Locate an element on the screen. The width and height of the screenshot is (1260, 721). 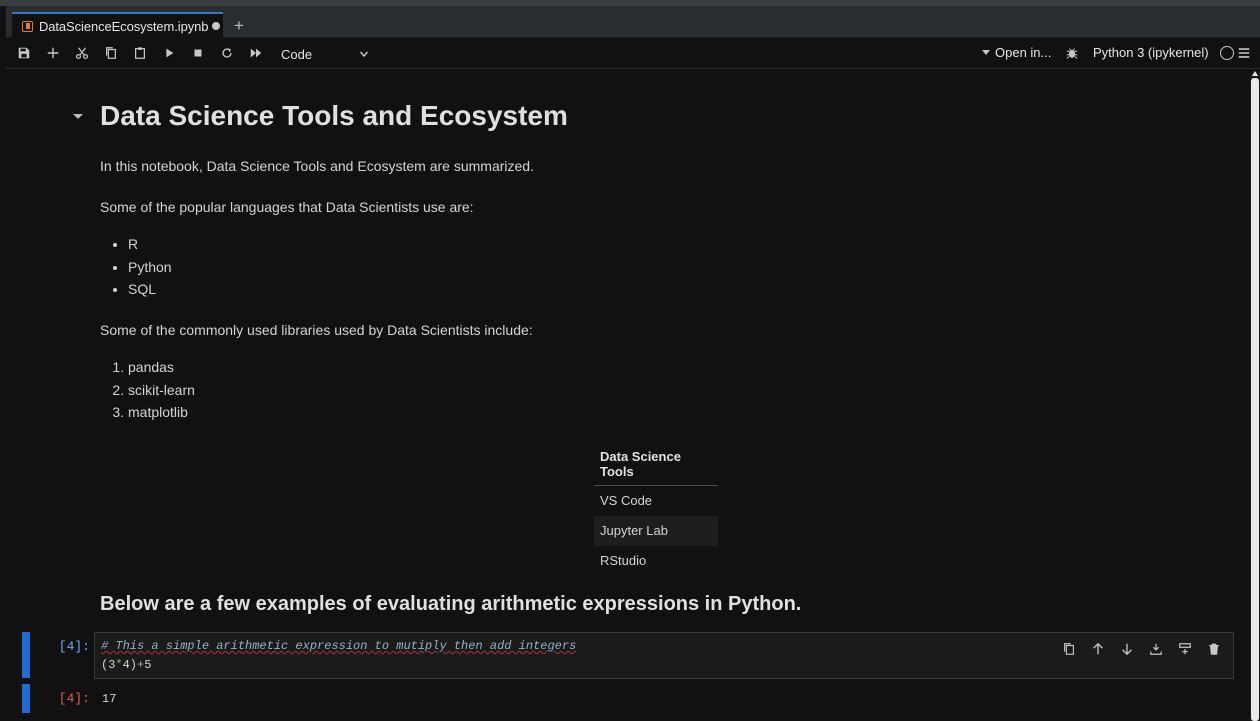
table-row: Jupyter Lab is located at coordinates (656, 530).